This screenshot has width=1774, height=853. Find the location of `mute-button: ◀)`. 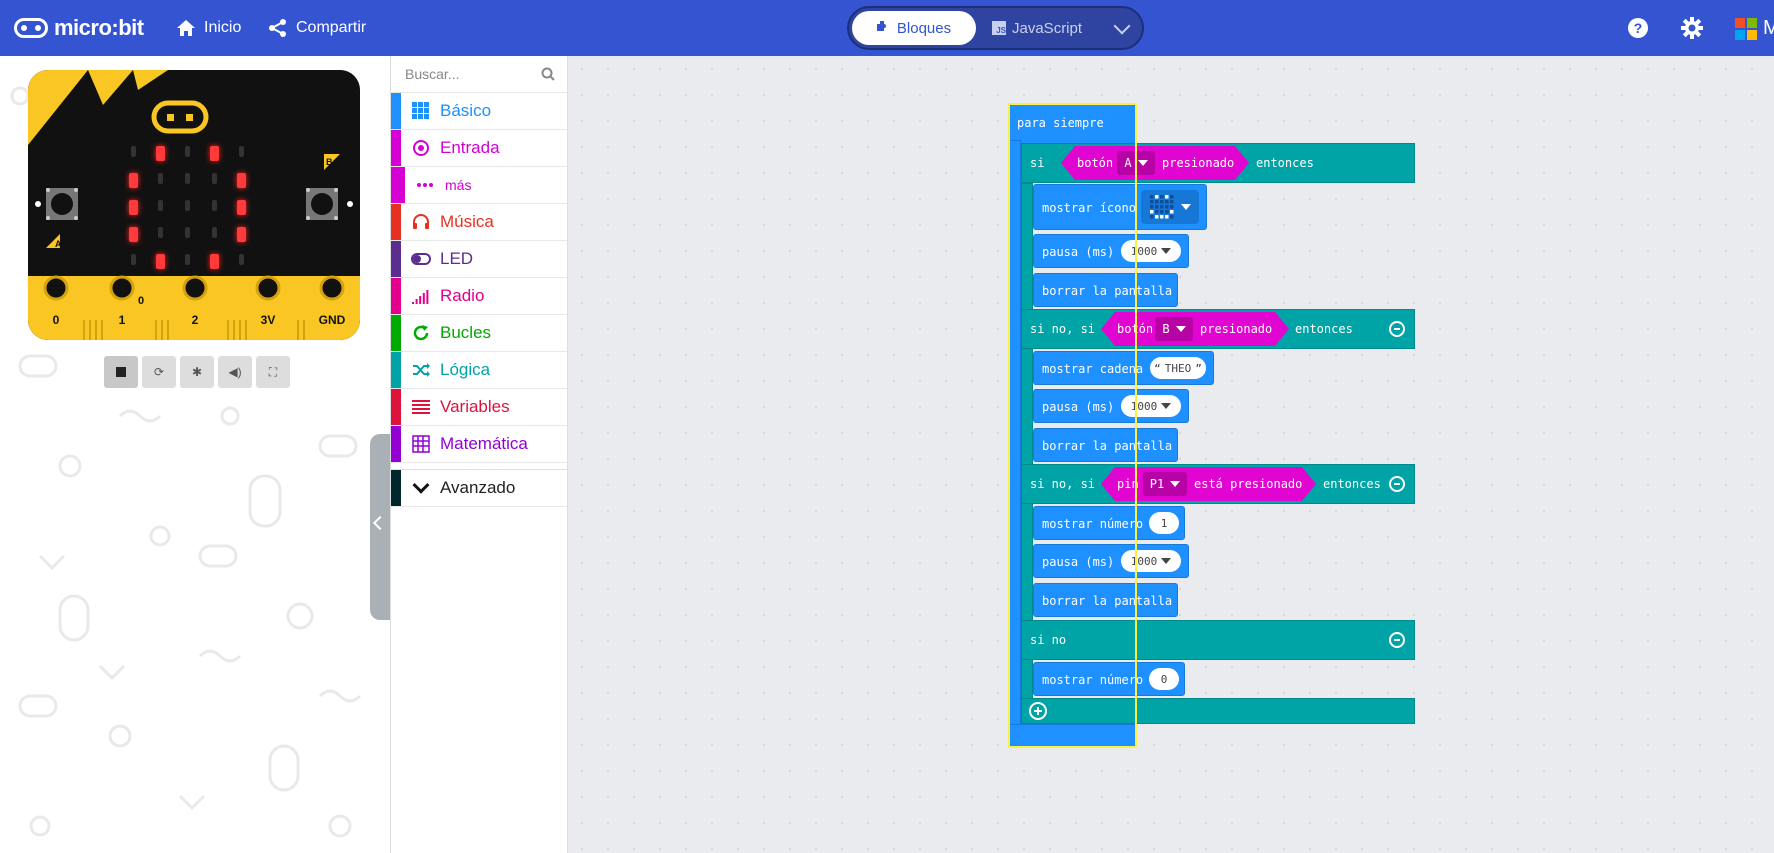

mute-button: ◀) is located at coordinates (235, 372).